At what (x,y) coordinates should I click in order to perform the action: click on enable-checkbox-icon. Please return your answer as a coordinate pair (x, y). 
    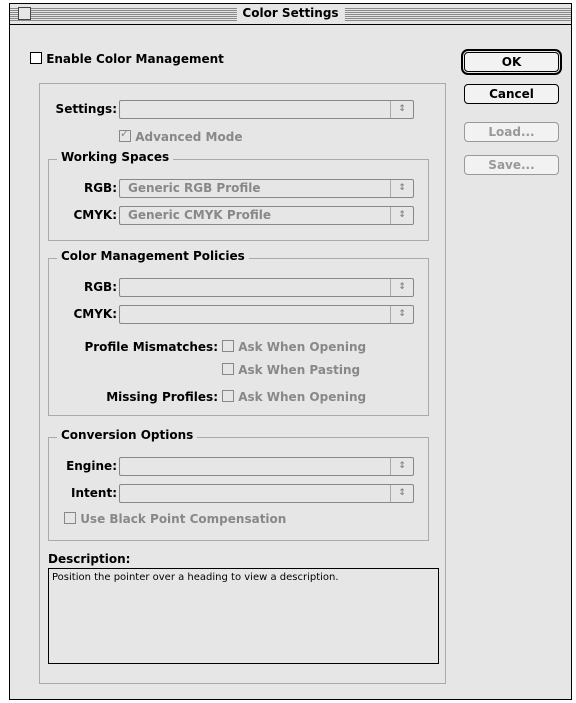
    Looking at the image, I should click on (36, 58).